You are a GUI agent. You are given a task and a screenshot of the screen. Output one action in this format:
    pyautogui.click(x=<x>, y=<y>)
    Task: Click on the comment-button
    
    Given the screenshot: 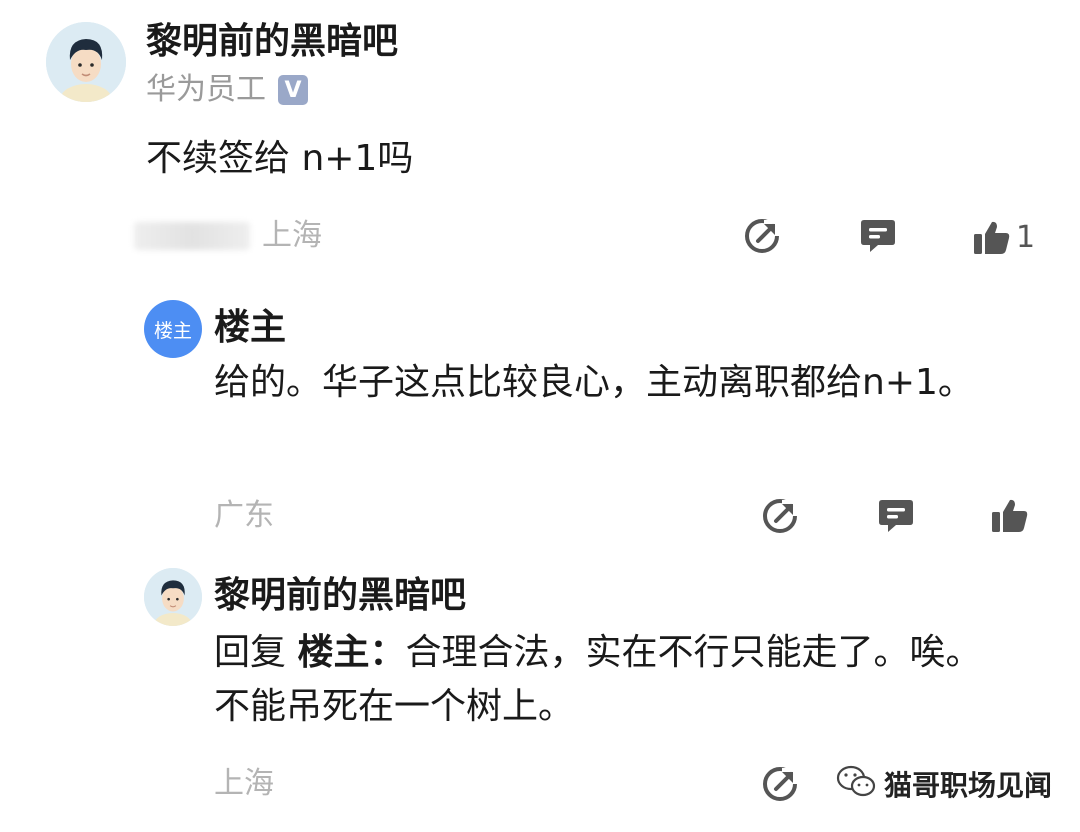 What is the action you would take?
    pyautogui.click(x=878, y=236)
    